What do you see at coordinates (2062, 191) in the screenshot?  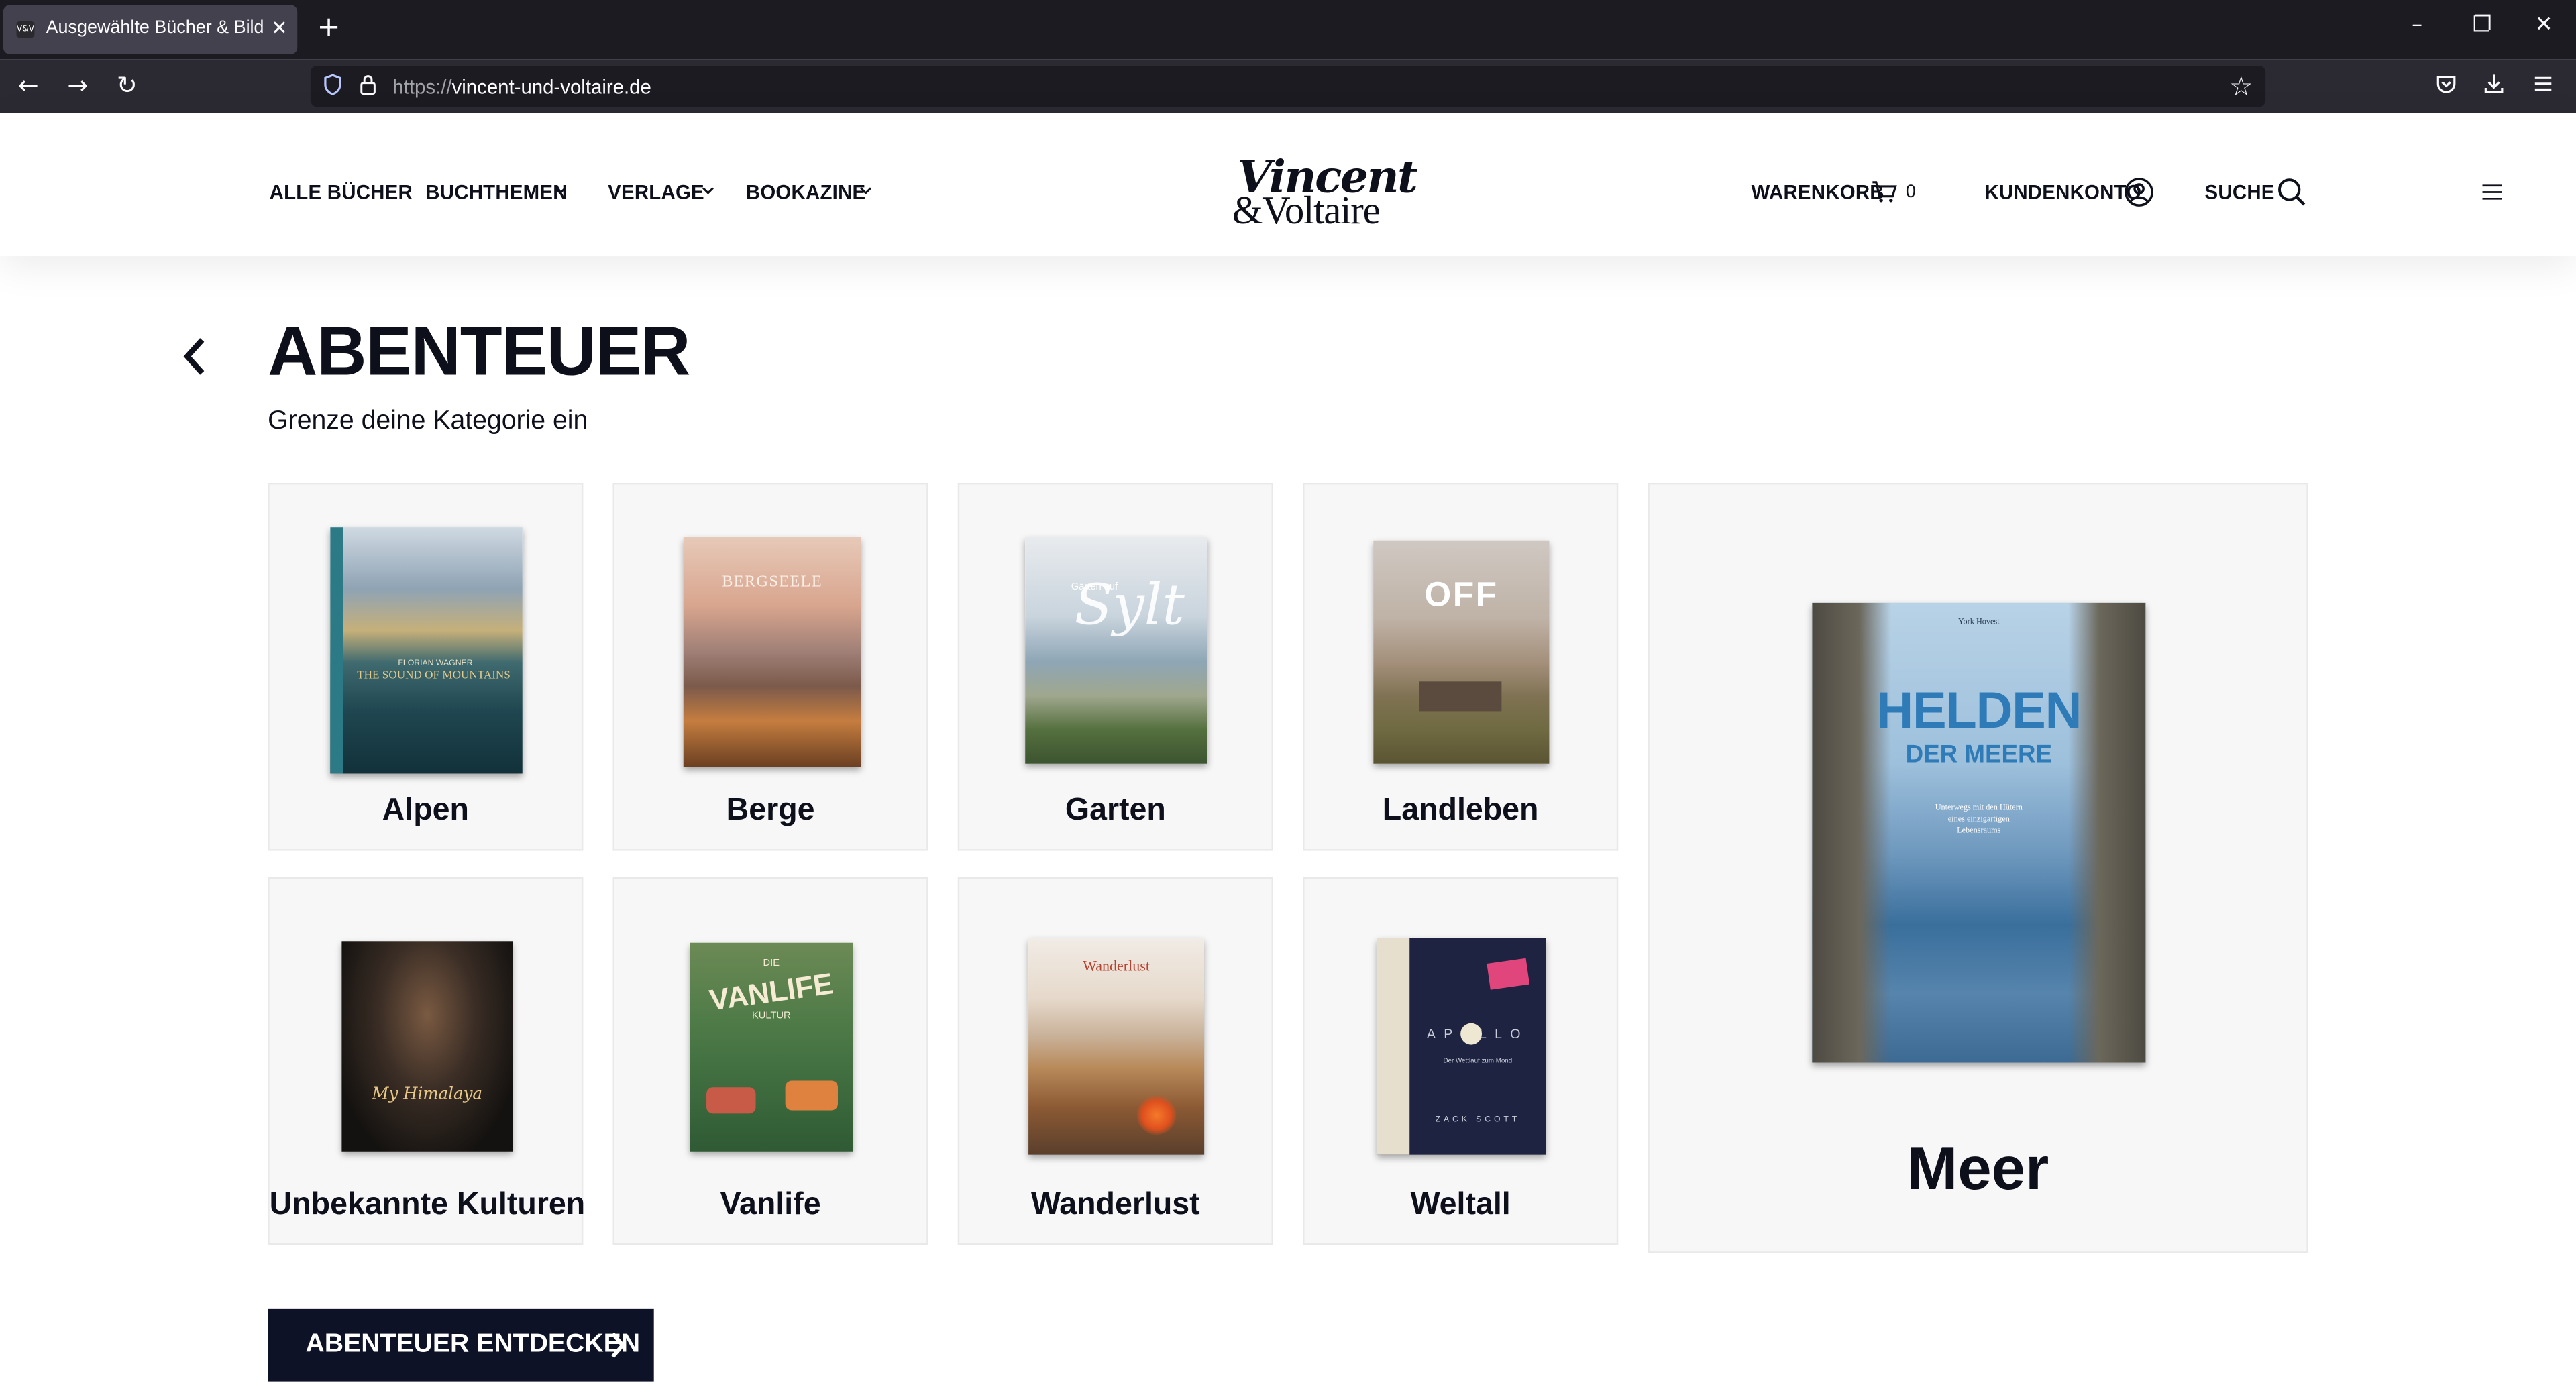 I see `account-link: KUNDENKONTO` at bounding box center [2062, 191].